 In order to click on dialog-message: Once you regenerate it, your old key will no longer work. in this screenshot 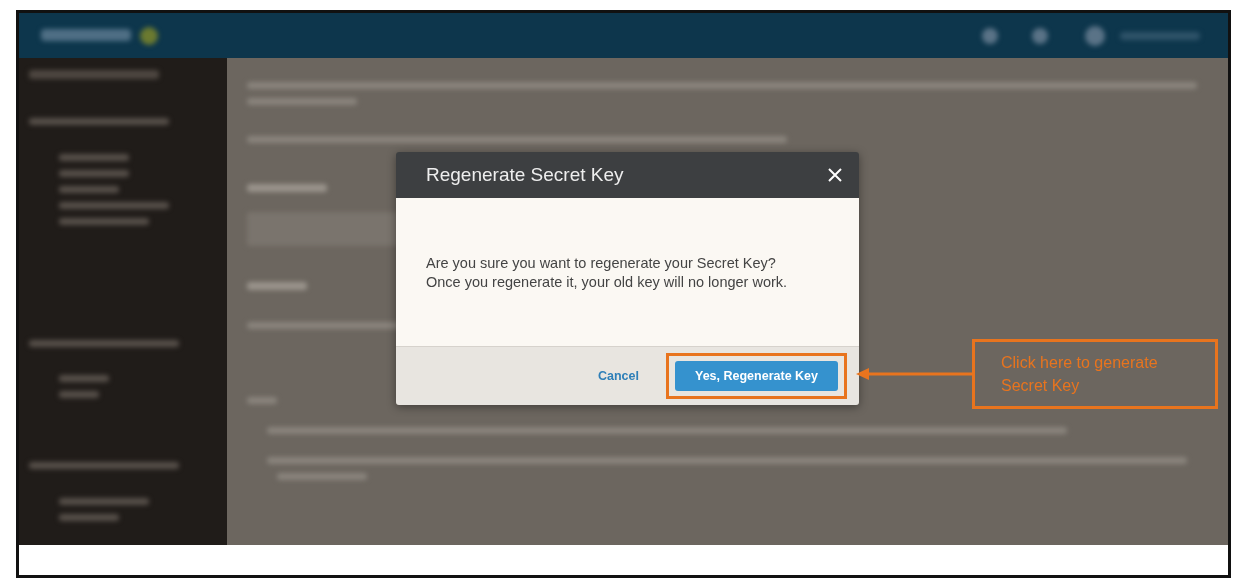, I will do `click(607, 281)`.